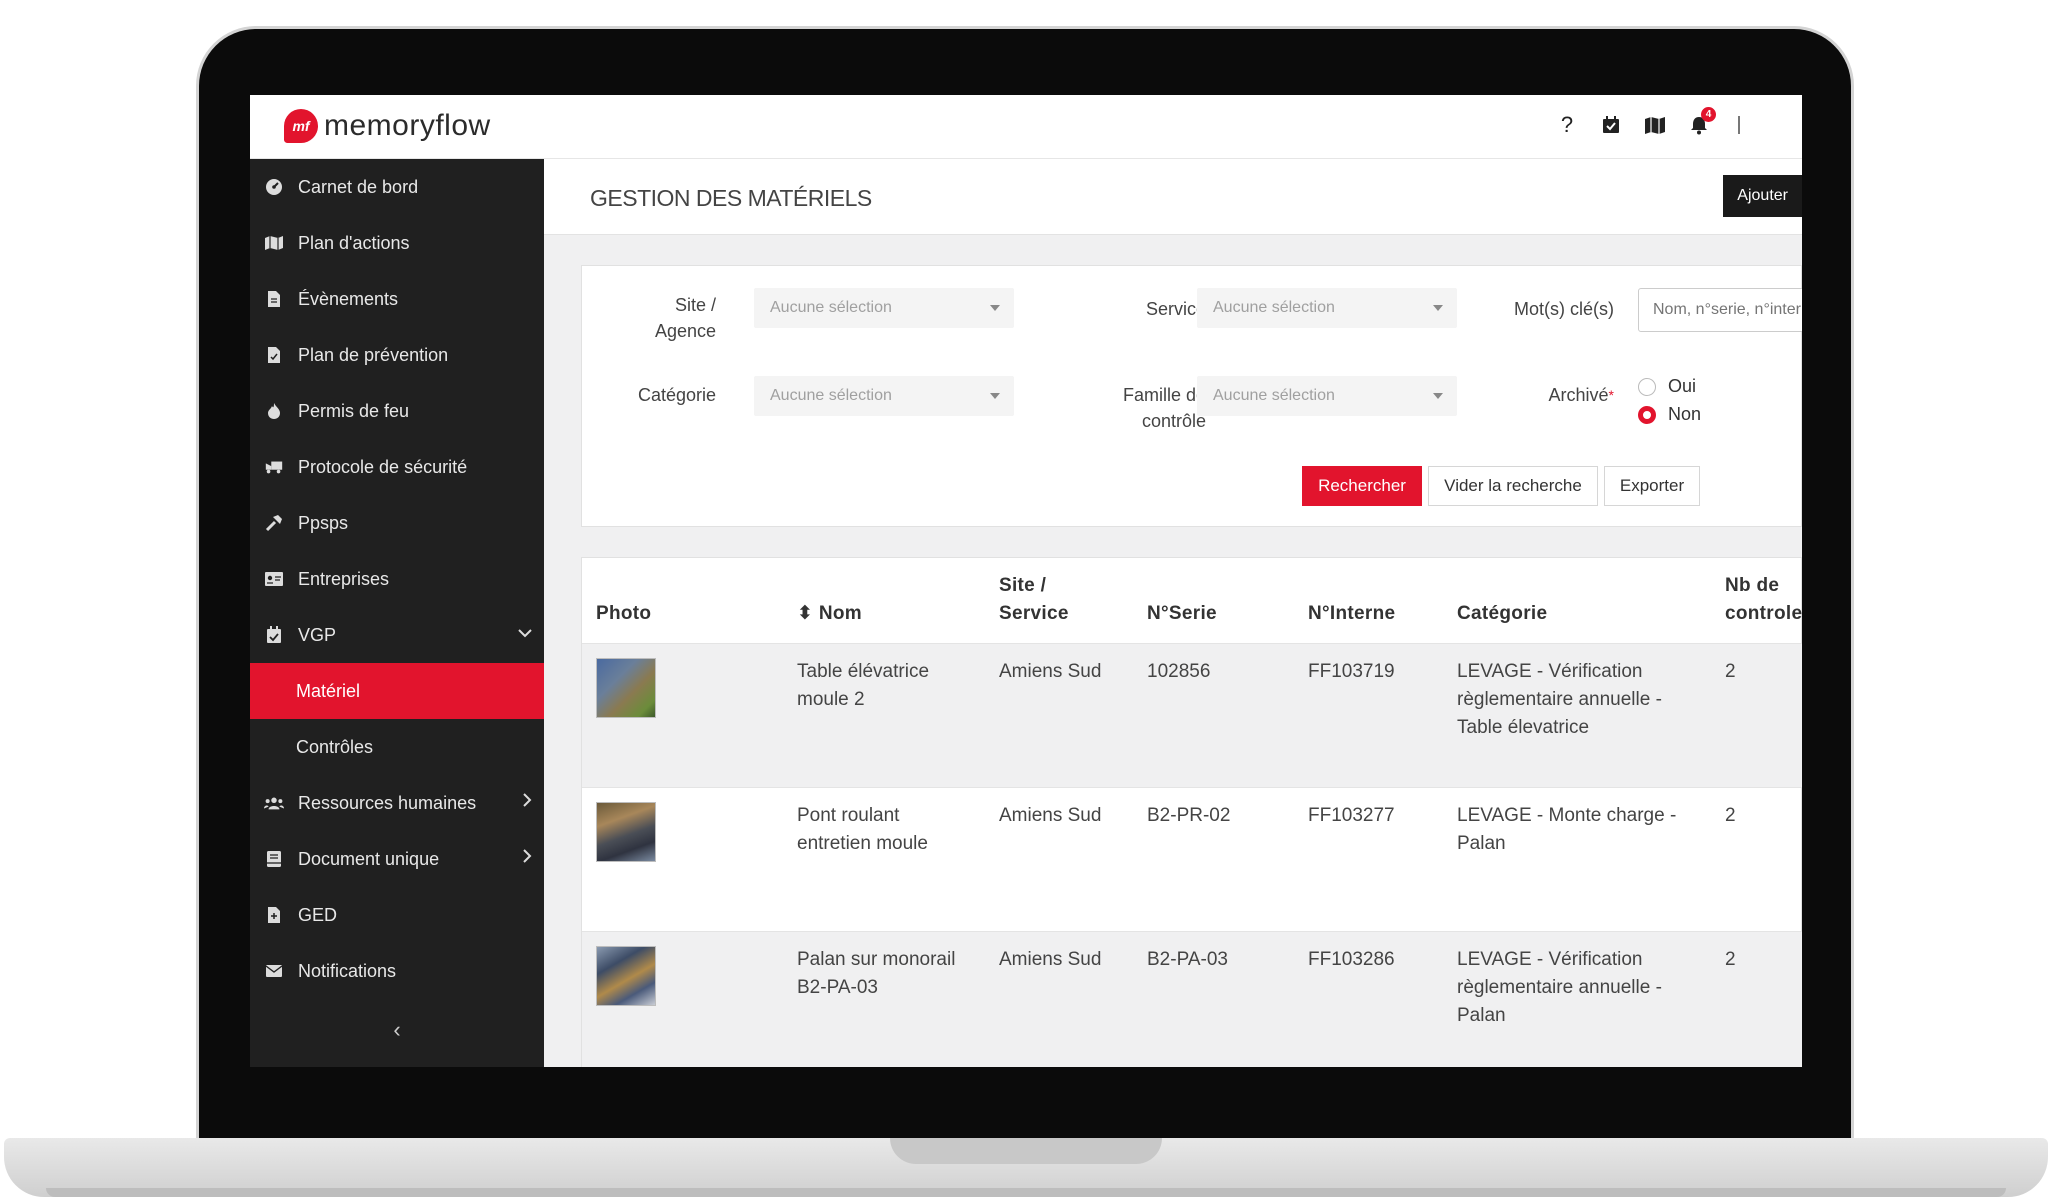  I want to click on bell-icon: 4, so click(1702, 122).